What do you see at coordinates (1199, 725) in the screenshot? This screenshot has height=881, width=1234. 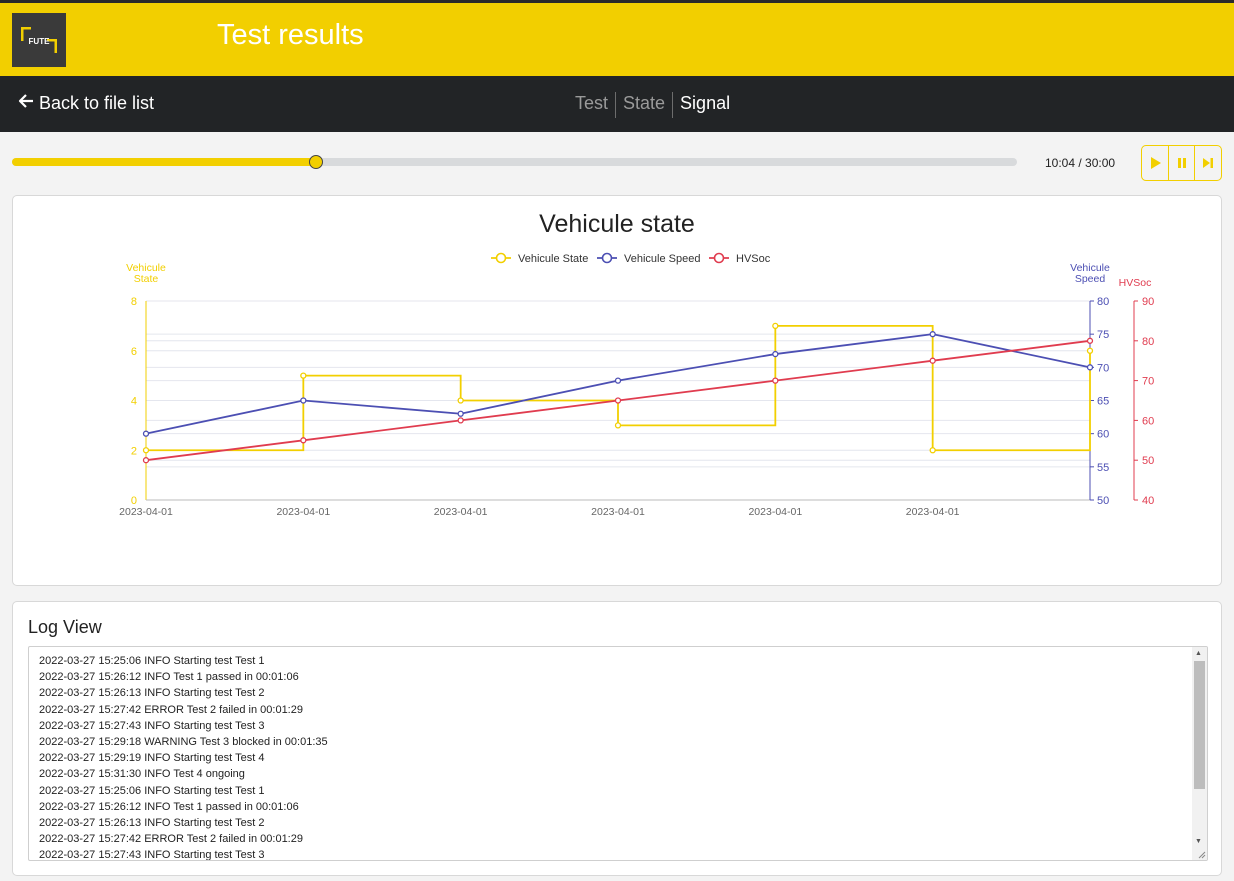 I see `scroll-thumb` at bounding box center [1199, 725].